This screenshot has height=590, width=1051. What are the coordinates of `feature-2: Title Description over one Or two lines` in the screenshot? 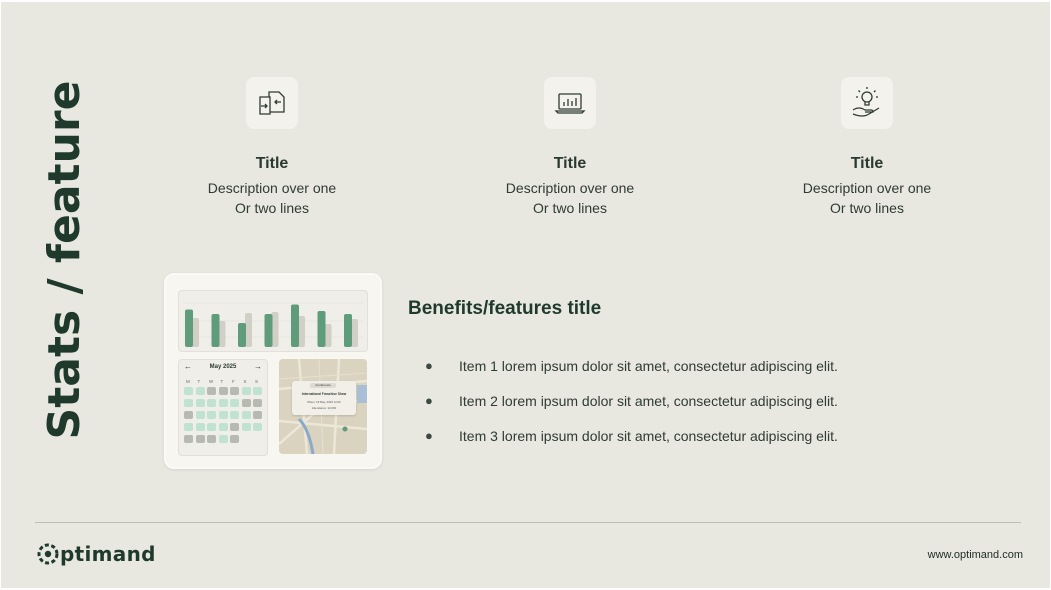 It's located at (570, 147).